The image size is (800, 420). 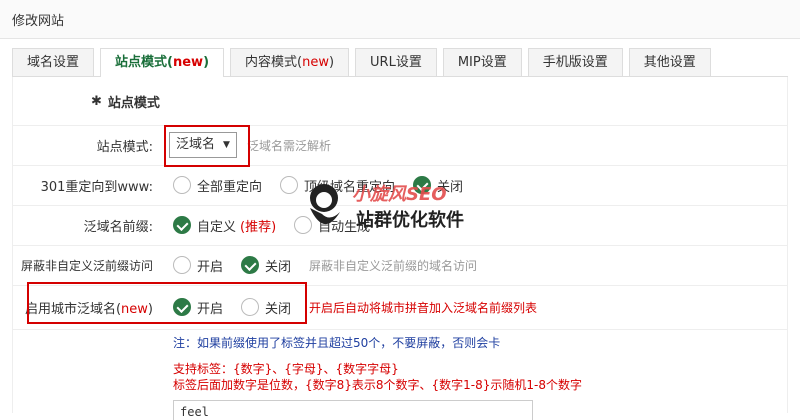 I want to click on row-note: 注：如果前缀使用了标签并且超过50个，不要屏蔽，否则会卡, so click(x=400, y=342).